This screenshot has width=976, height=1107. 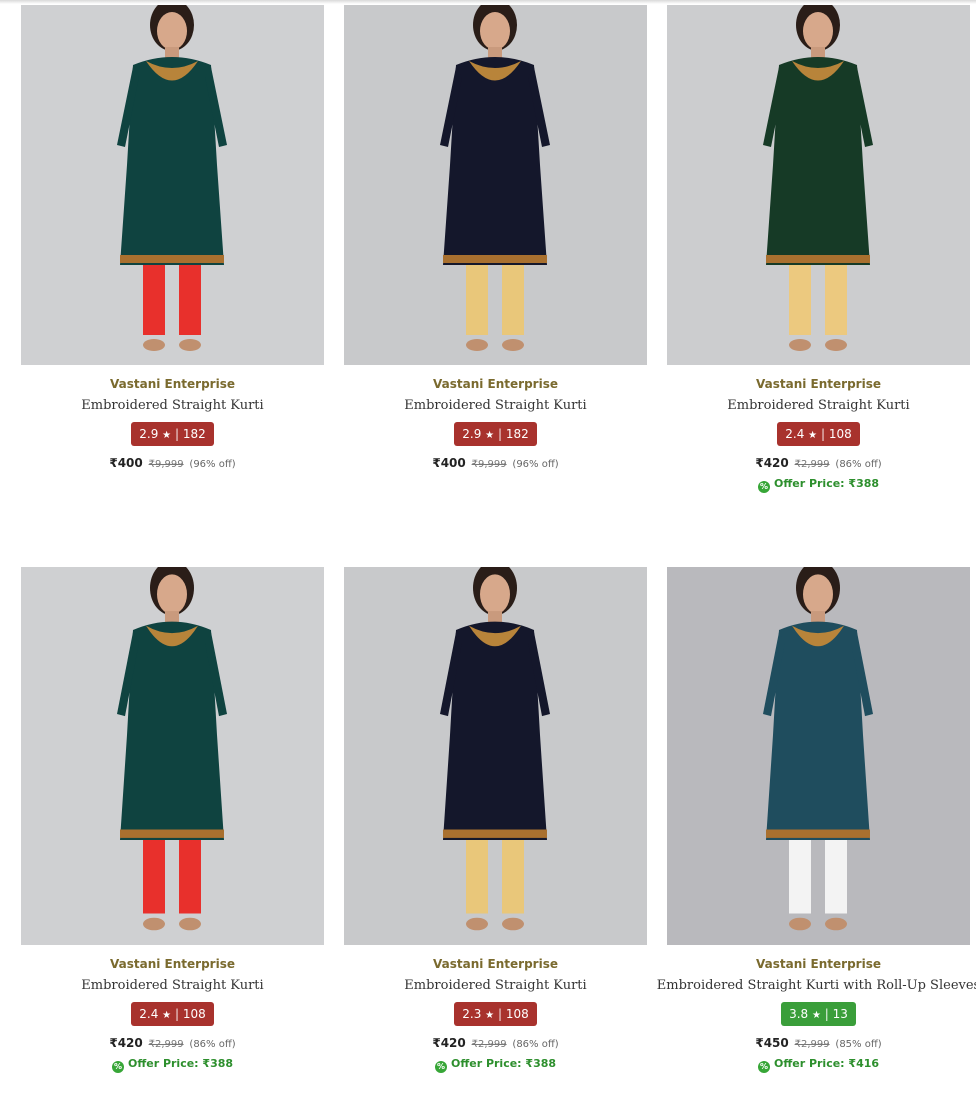 What do you see at coordinates (472, 1014) in the screenshot?
I see `rating-value: 2.3` at bounding box center [472, 1014].